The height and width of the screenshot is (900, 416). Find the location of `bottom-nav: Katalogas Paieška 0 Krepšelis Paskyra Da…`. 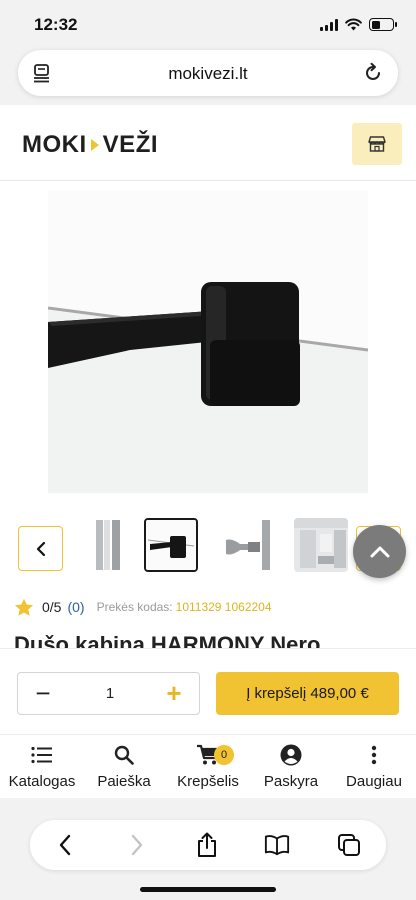

bottom-nav: Katalogas Paieška 0 Krepšelis Paskyra Da… is located at coordinates (208, 766).